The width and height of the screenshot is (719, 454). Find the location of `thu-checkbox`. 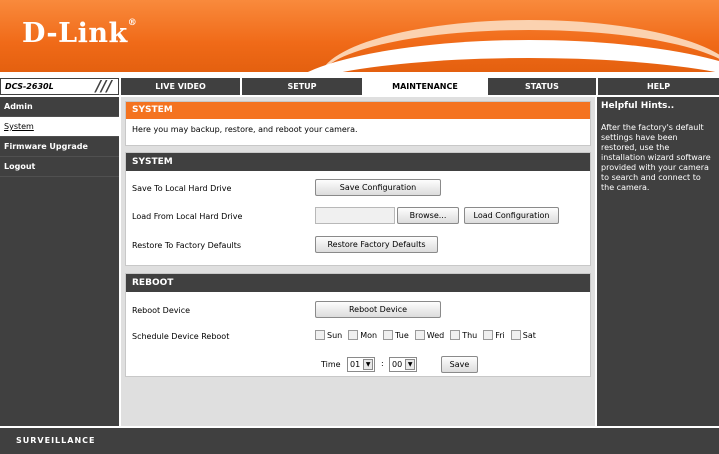

thu-checkbox is located at coordinates (455, 335).